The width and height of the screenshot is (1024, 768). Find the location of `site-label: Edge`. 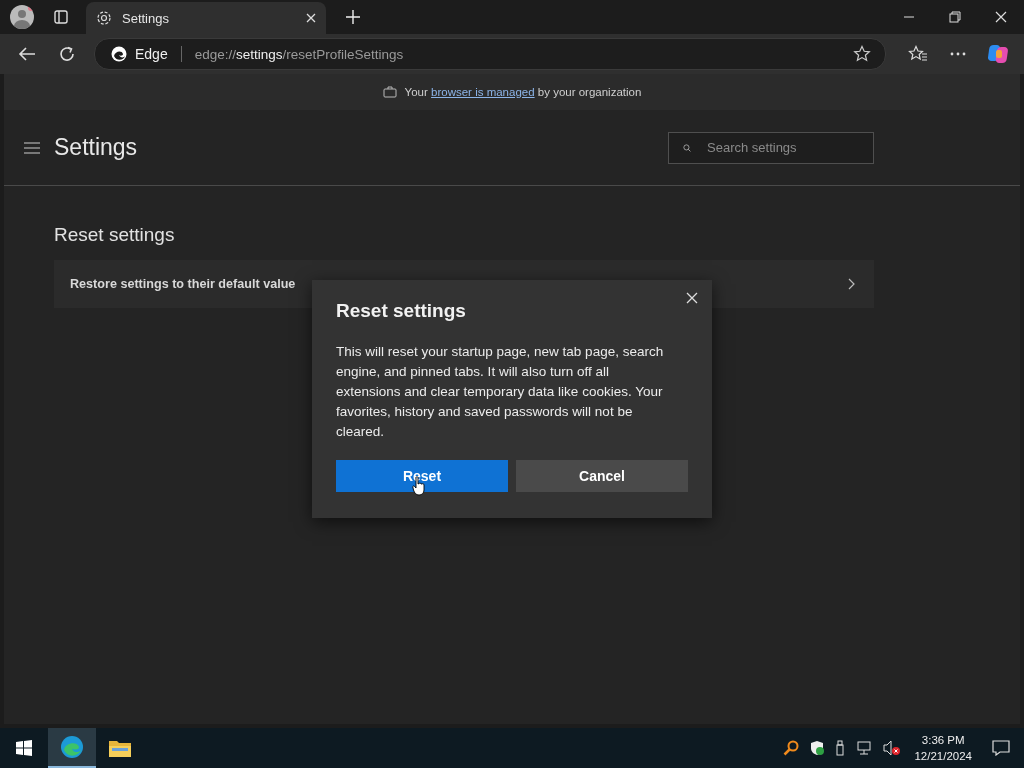

site-label: Edge is located at coordinates (151, 54).